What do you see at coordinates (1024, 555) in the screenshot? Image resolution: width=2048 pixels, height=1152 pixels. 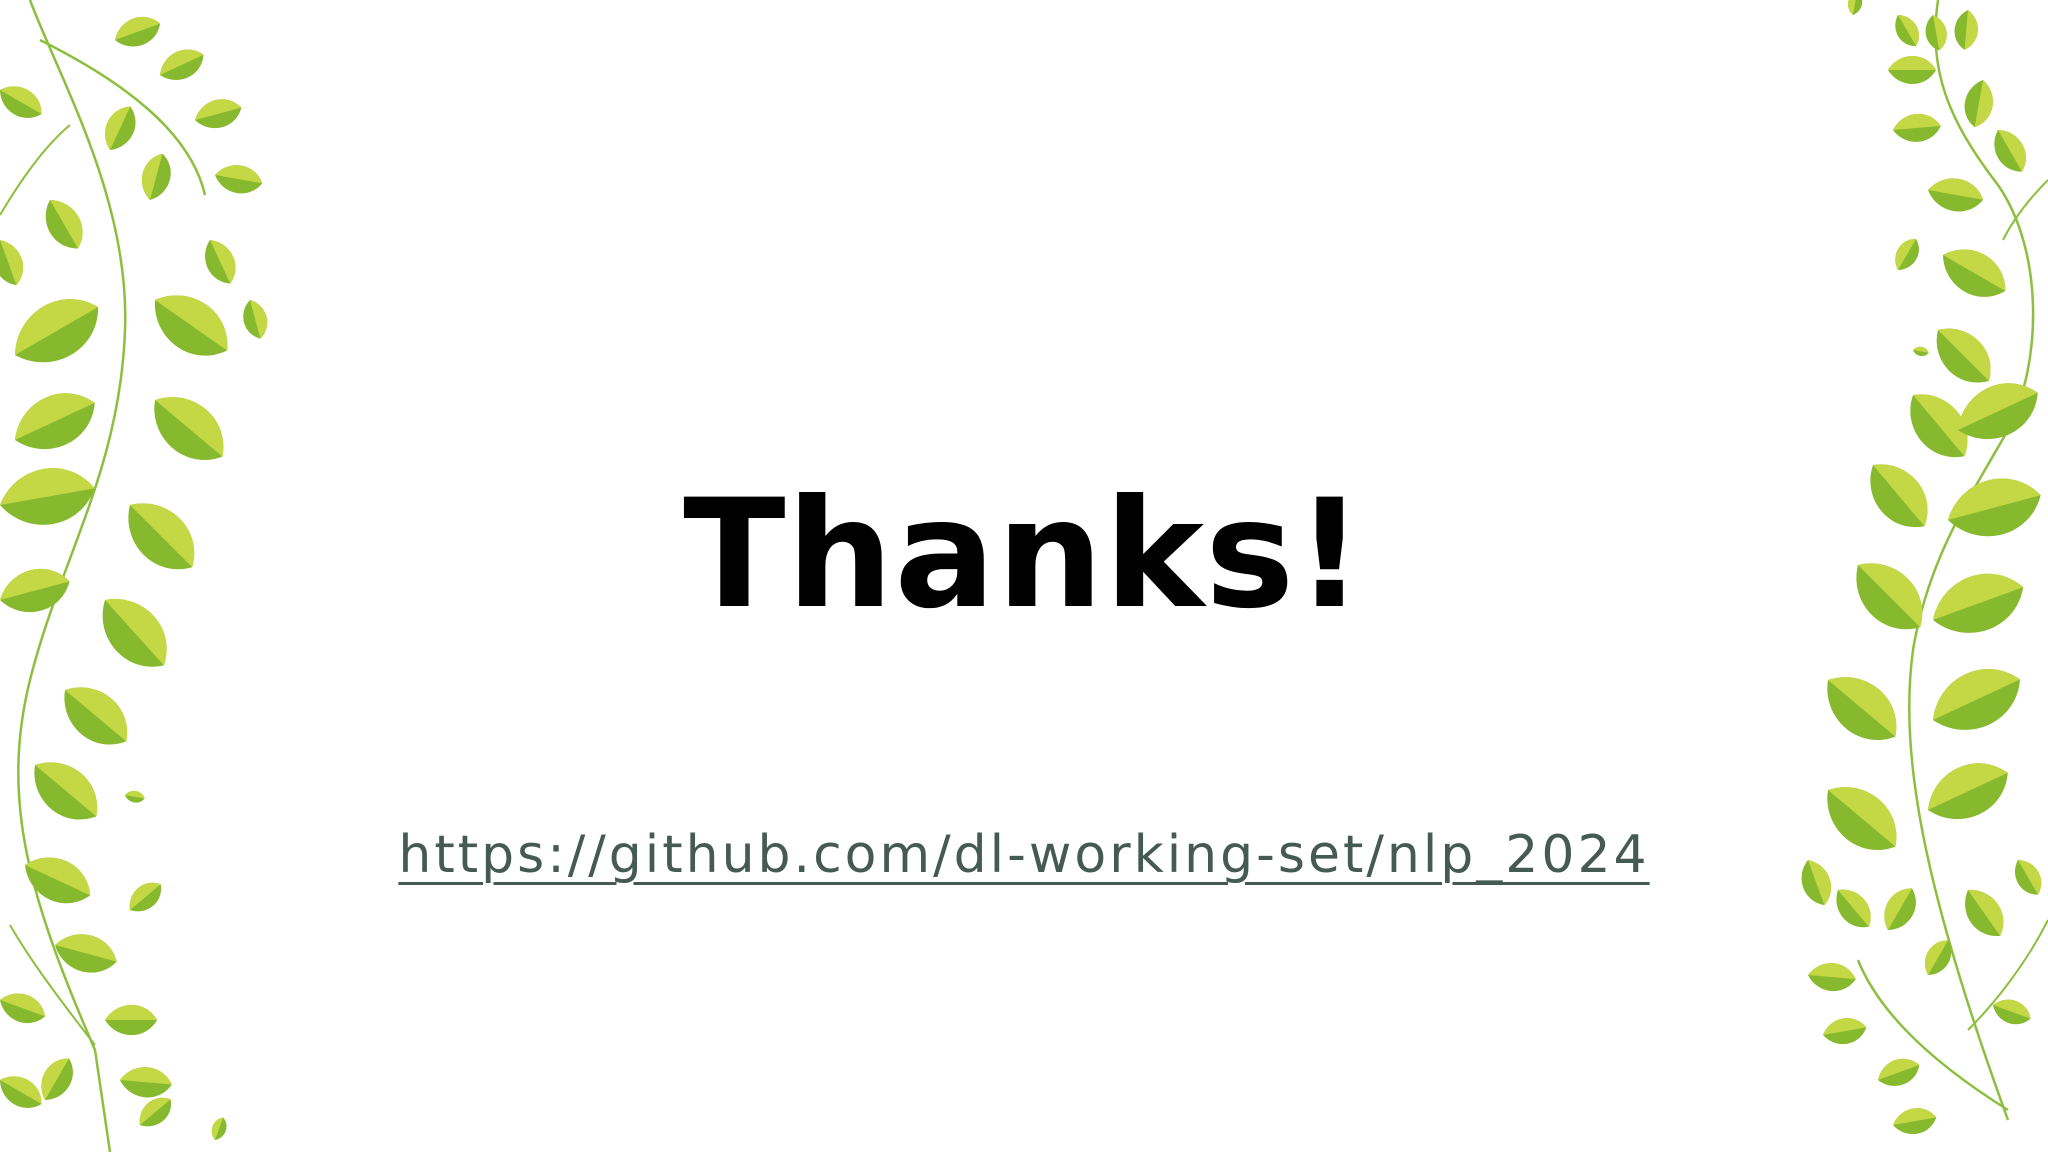 I see `slide-title: Thanks!` at bounding box center [1024, 555].